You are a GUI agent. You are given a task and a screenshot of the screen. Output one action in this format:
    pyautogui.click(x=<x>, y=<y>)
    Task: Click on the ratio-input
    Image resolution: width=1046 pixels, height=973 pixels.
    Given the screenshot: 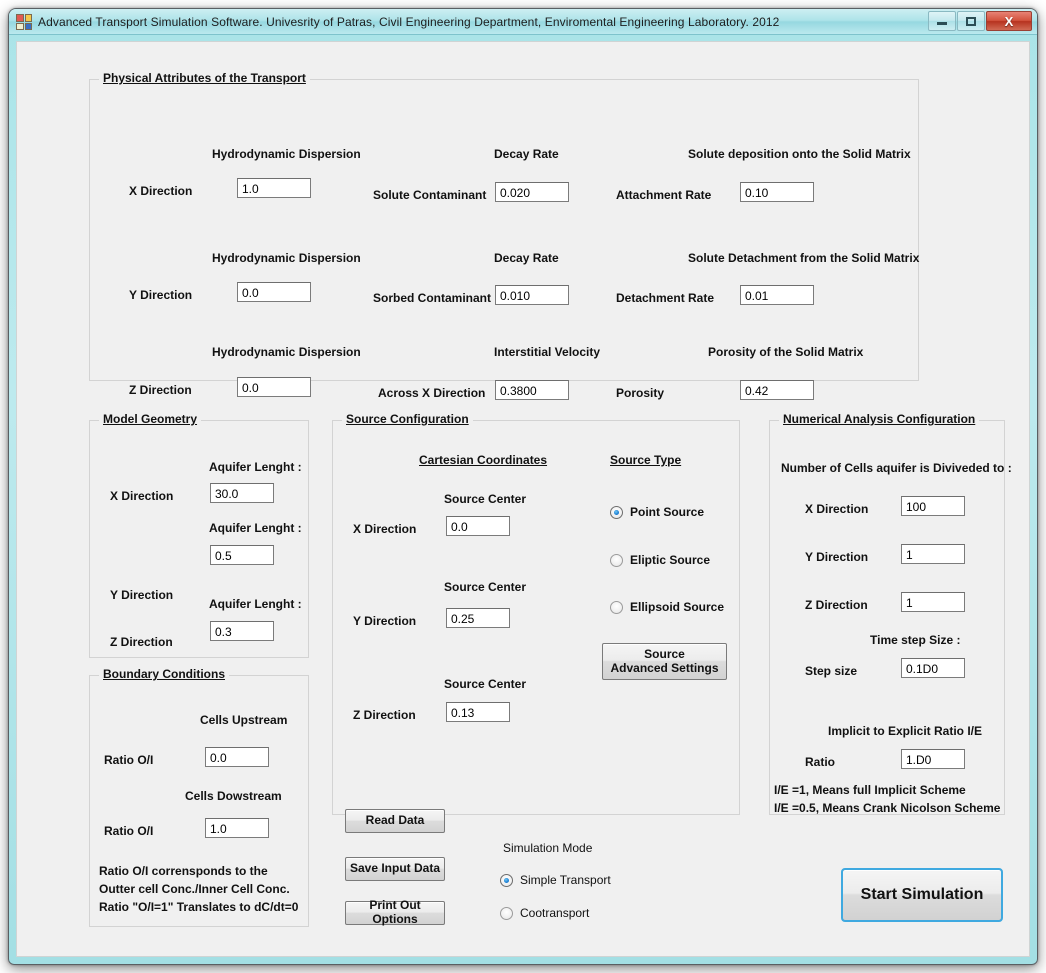 What is the action you would take?
    pyautogui.click(x=933, y=759)
    